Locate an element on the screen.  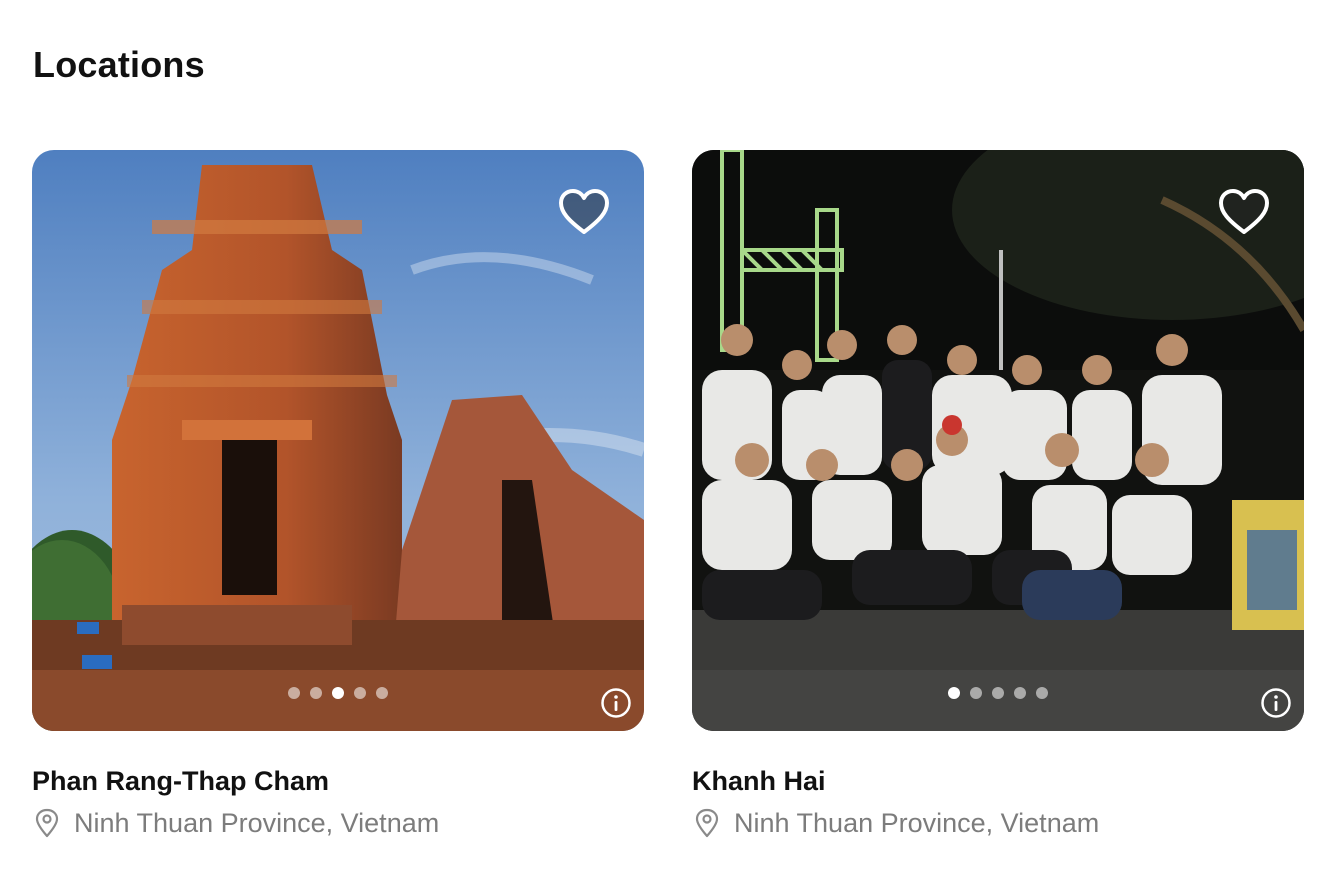
section-title: Locations is located at coordinates (119, 64).